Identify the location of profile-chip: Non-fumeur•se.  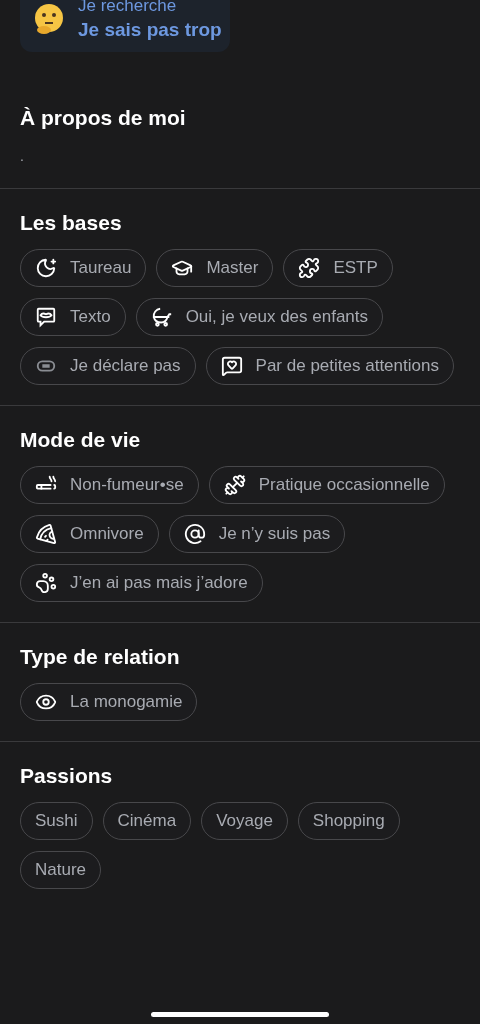
(109, 485).